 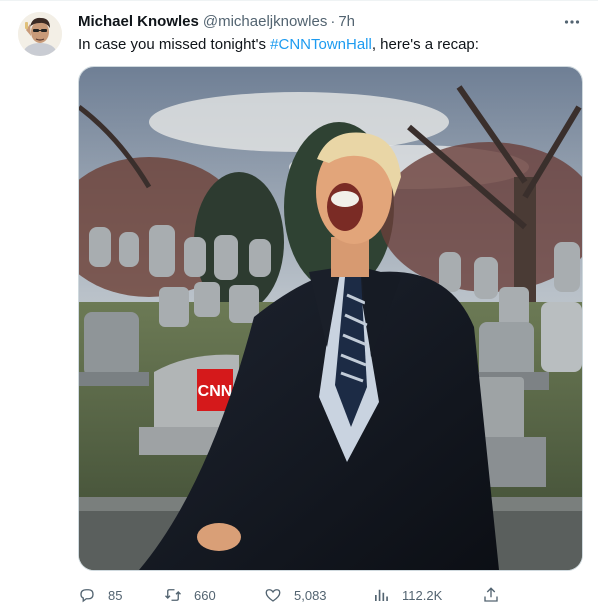 What do you see at coordinates (422, 595) in the screenshot?
I see `views-count: 112.2K` at bounding box center [422, 595].